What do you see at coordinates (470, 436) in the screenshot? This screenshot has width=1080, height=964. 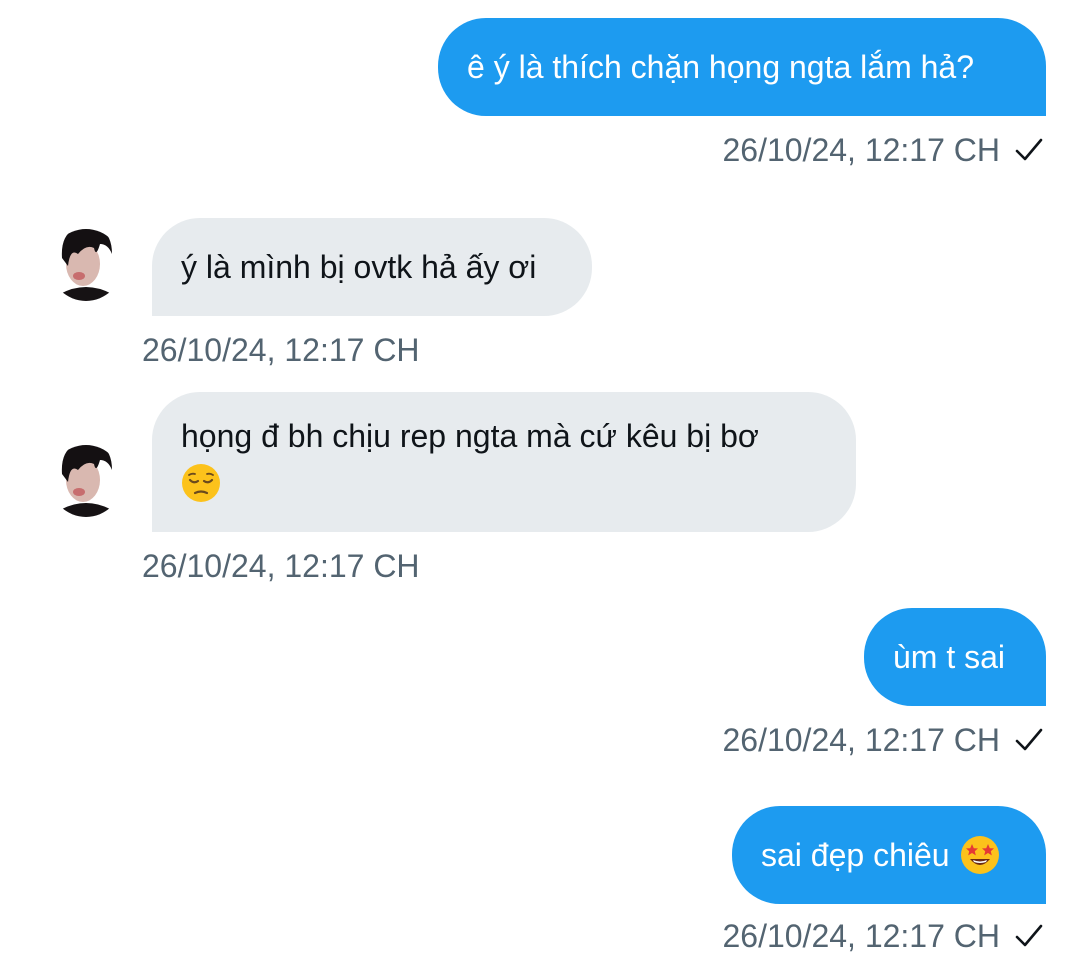 I see `message-text: họng đ bh chịu rep ngta mà cứ kêu bị bơ` at bounding box center [470, 436].